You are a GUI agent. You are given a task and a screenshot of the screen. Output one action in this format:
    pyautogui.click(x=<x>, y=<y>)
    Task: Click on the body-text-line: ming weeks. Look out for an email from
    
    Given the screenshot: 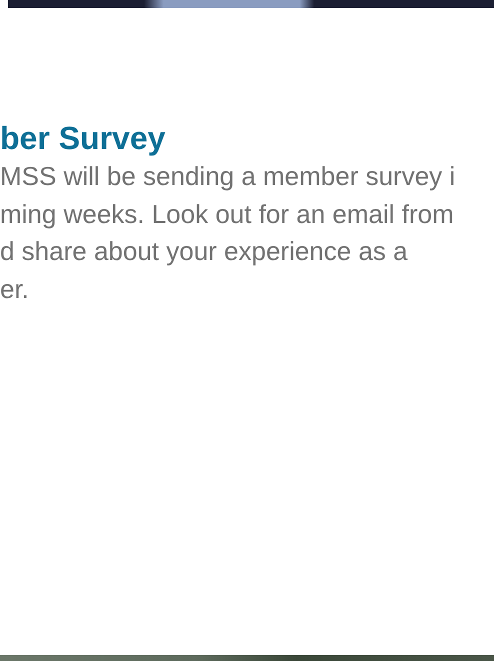 What is the action you would take?
    pyautogui.click(x=227, y=214)
    